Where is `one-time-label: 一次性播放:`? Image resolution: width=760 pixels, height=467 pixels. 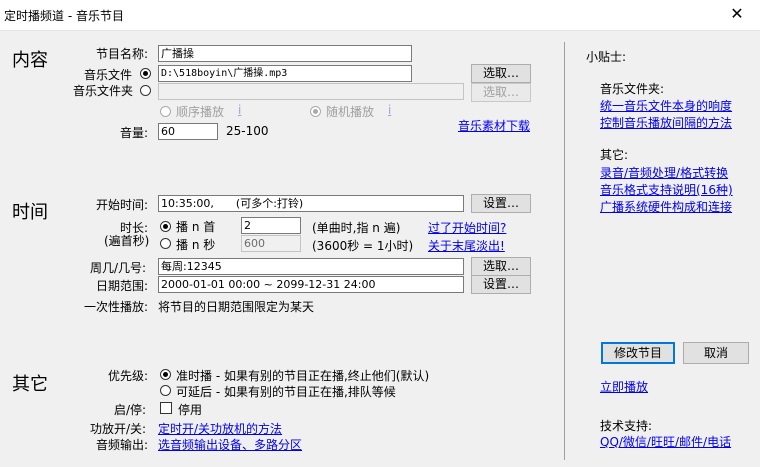
one-time-label: 一次性播放: is located at coordinates (116, 307).